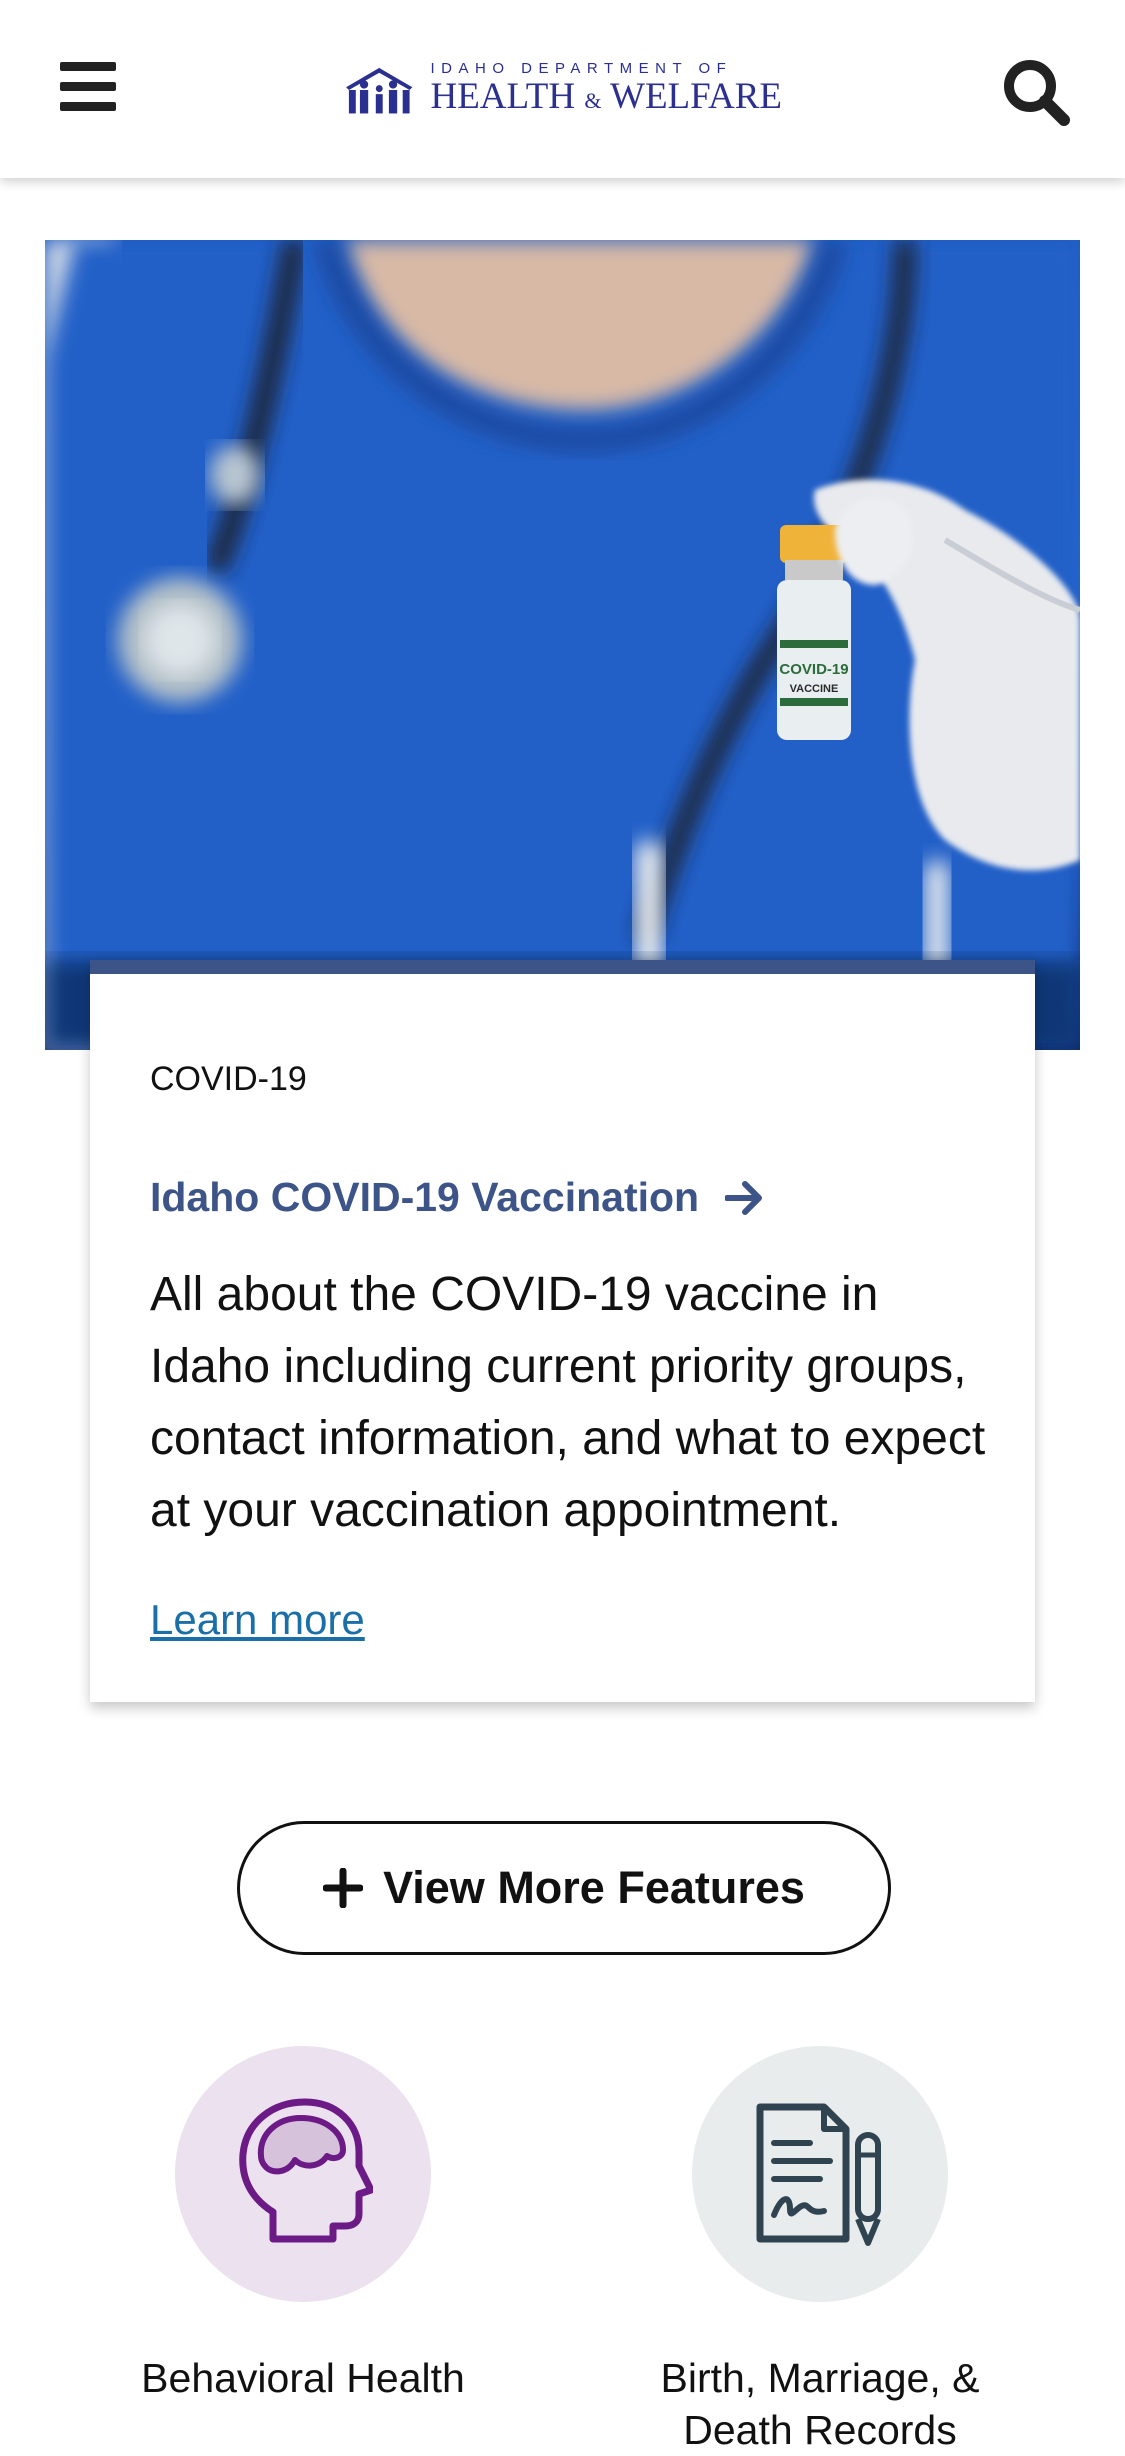  I want to click on card-title-link: Idaho COVID-19 Vaccination, so click(457, 1197).